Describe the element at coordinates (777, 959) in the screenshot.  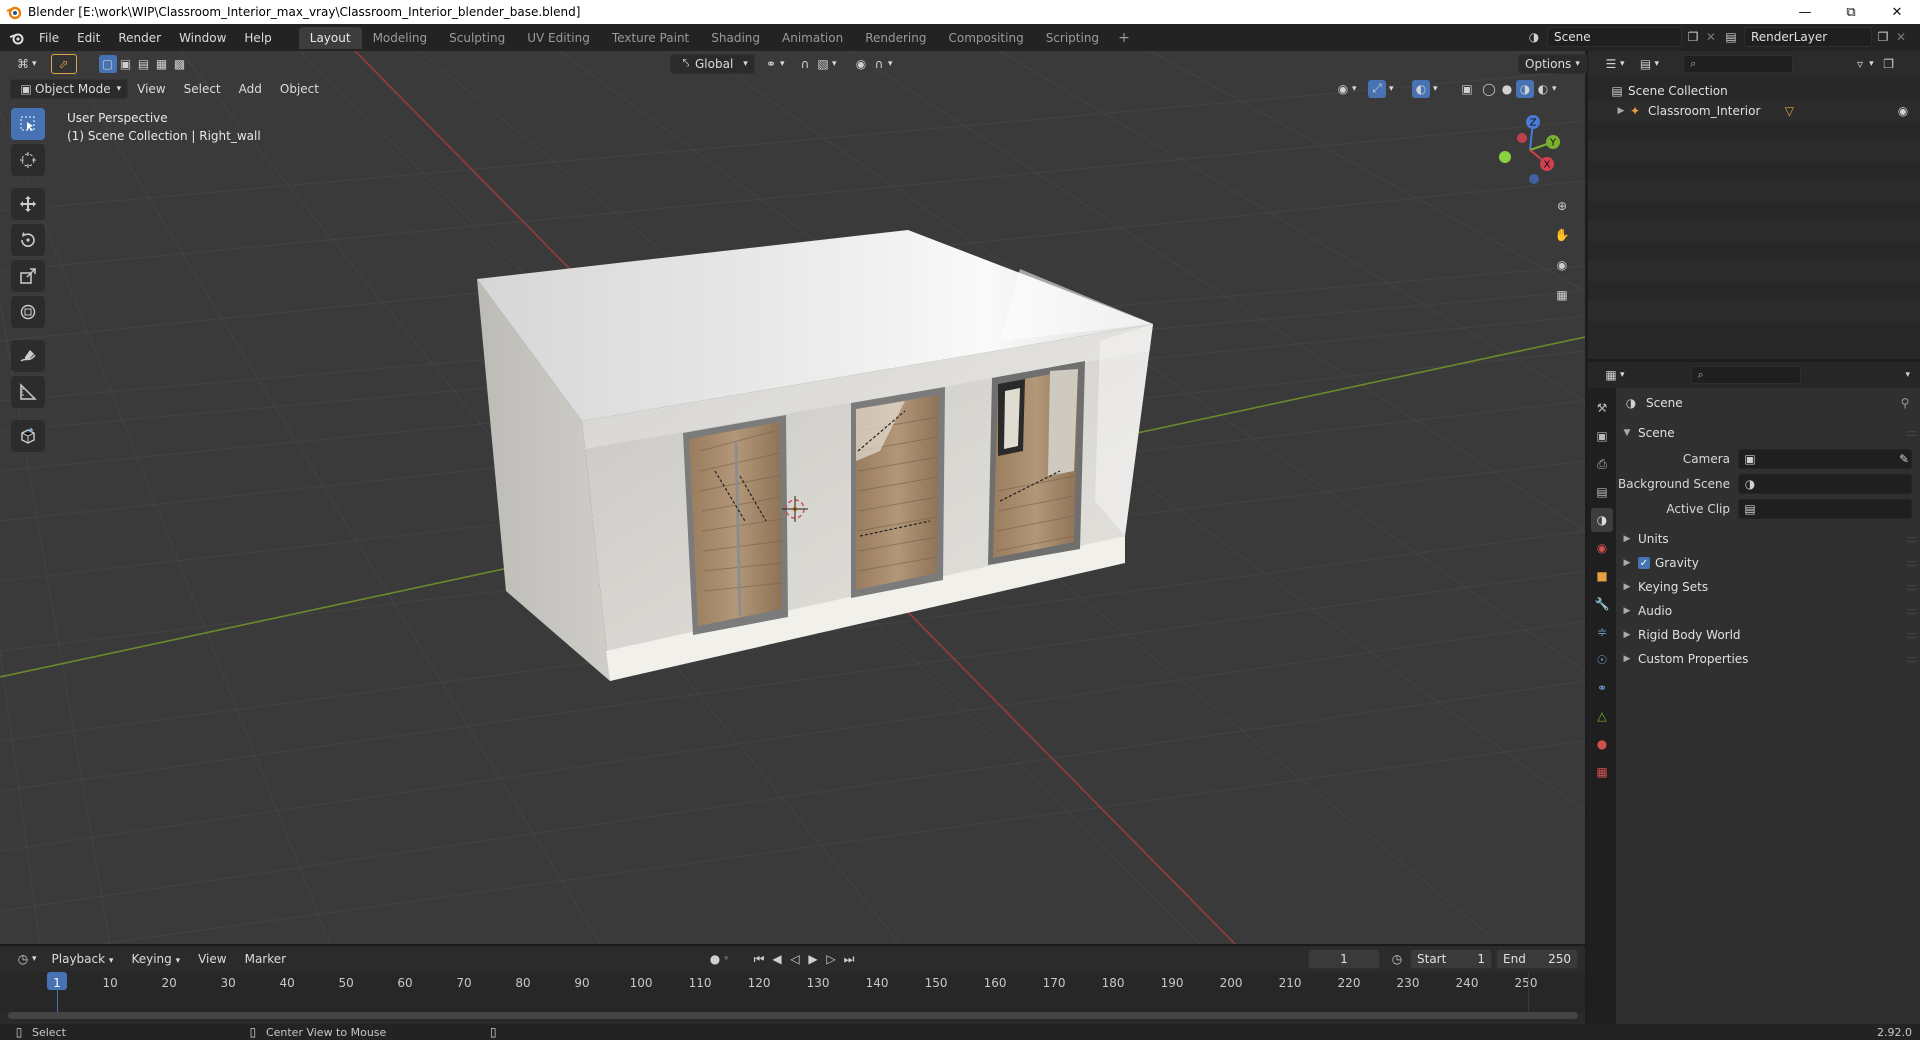
I see `prev-keyframe-icon: ◀` at that location.